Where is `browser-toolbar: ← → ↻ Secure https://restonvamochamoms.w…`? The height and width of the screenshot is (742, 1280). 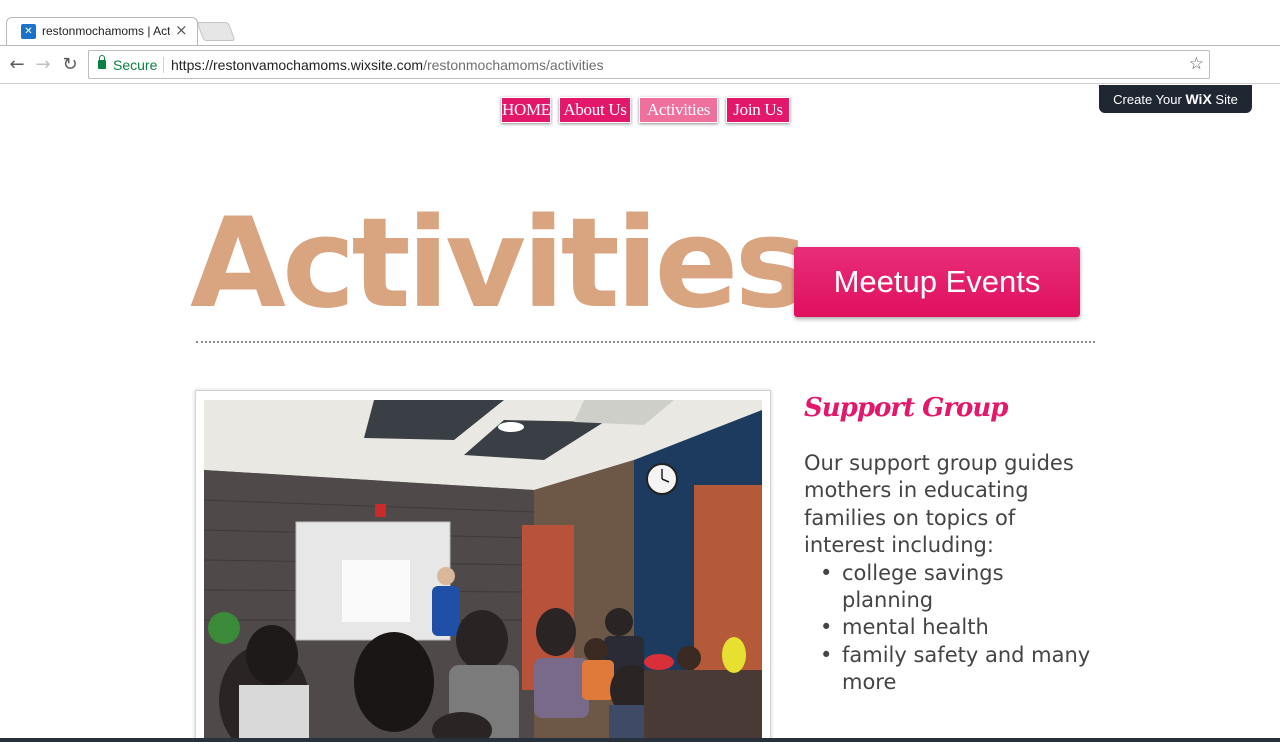 browser-toolbar: ← → ↻ Secure https://restonvamochamoms.w… is located at coordinates (640, 65).